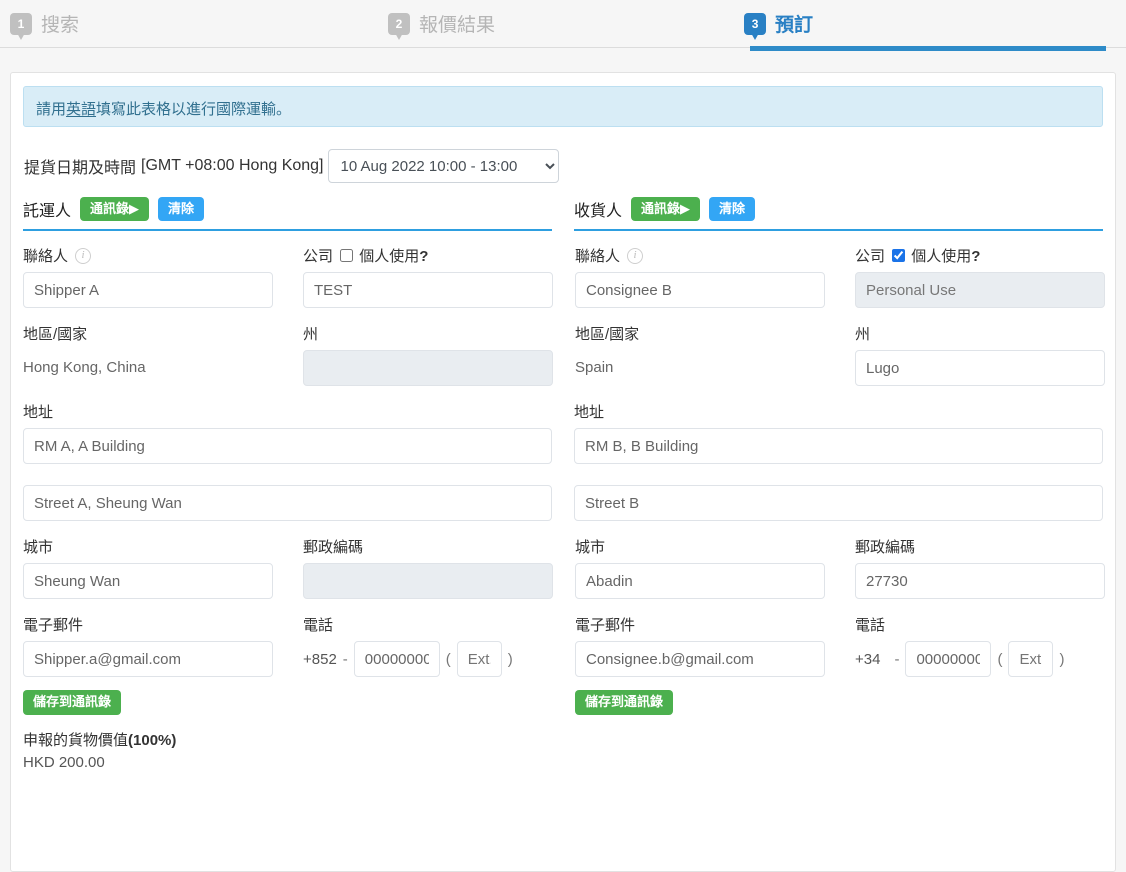  Describe the element at coordinates (563, 207) in the screenshot. I see `party-headers-row: 託運人 通訊錄▶ 清除 收貨人 通訊錄▶ 清除` at that location.